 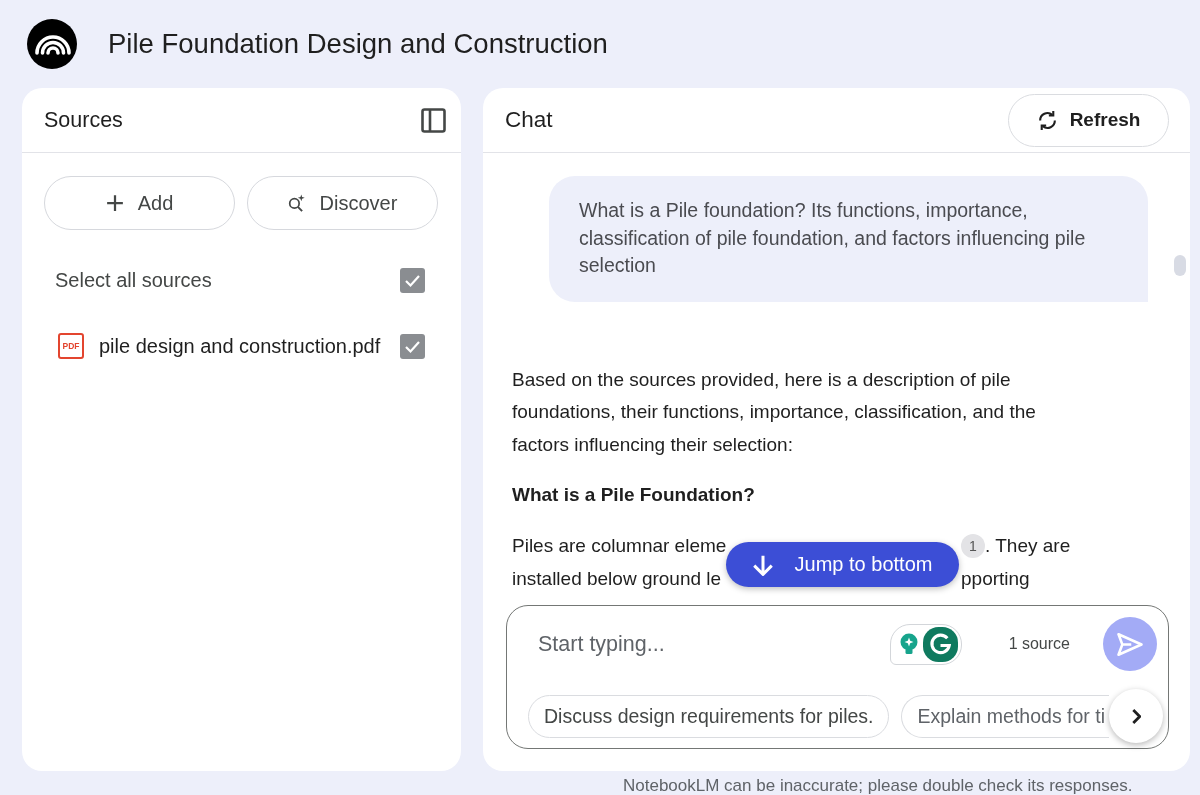 What do you see at coordinates (774, 412) in the screenshot?
I see `response-paragraph: Based on the sources provided, here is a description of pile foundations, their functions, importance, classification, and the factors influencing their selection:` at bounding box center [774, 412].